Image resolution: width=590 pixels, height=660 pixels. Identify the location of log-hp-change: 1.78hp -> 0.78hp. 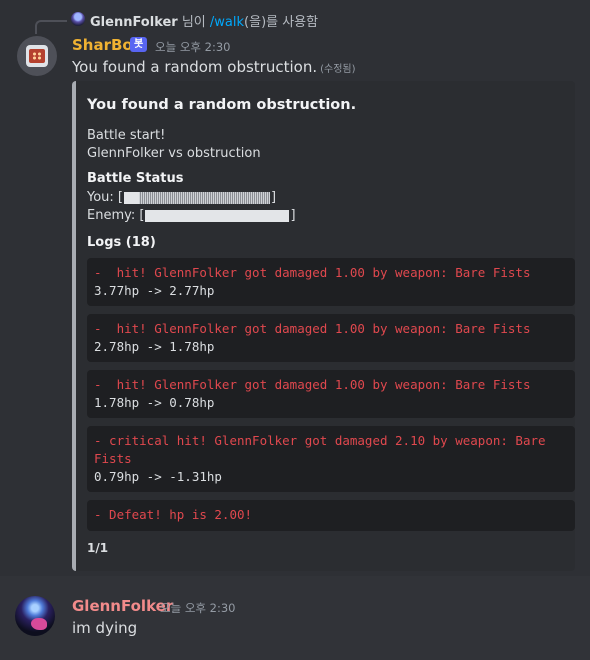
(154, 402).